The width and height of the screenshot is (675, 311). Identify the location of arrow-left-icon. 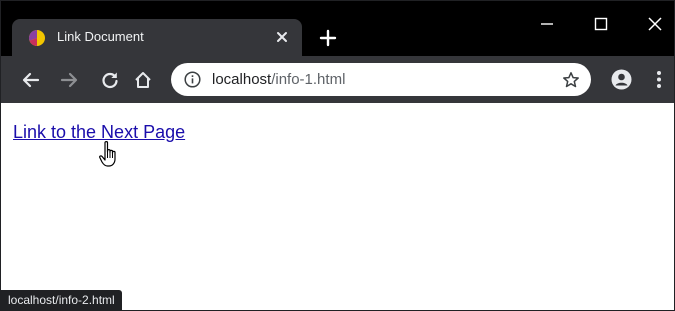
(31, 80).